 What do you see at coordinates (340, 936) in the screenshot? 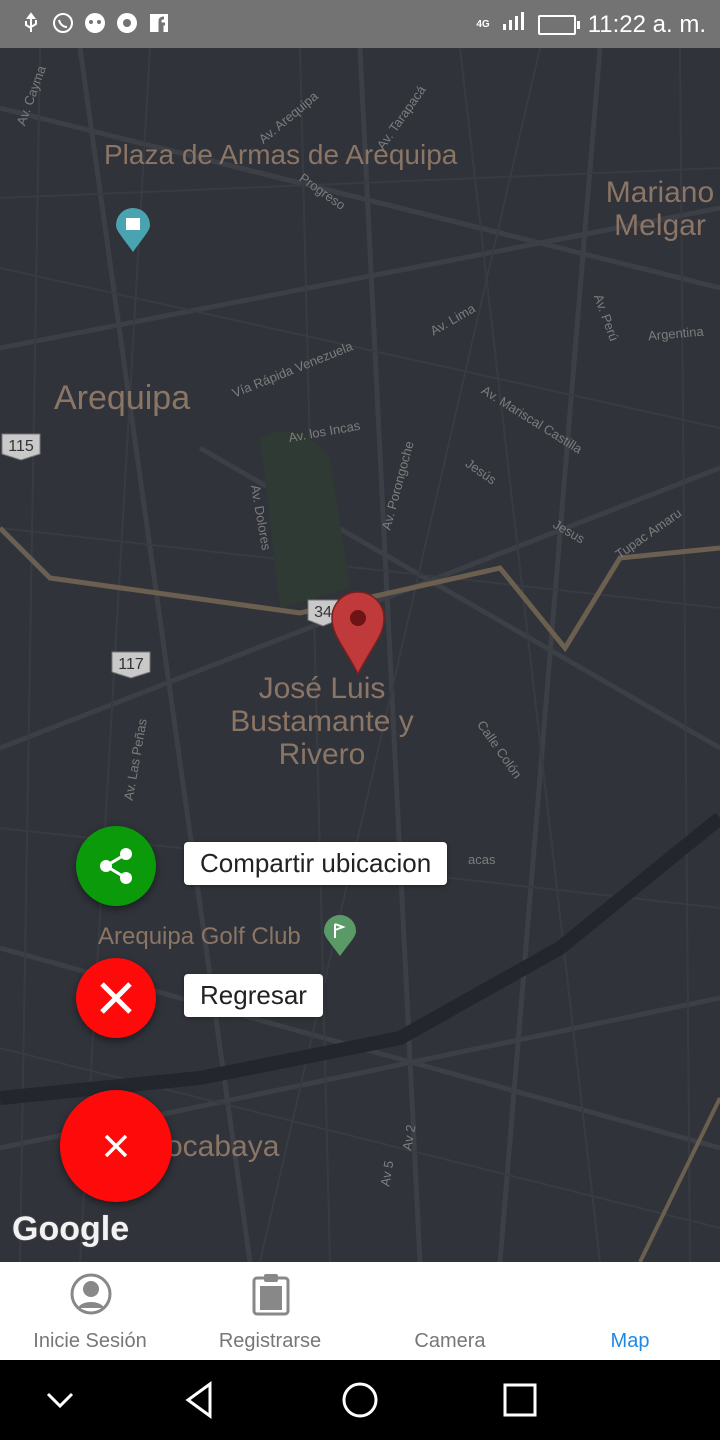
I see `golf-poi-icon` at bounding box center [340, 936].